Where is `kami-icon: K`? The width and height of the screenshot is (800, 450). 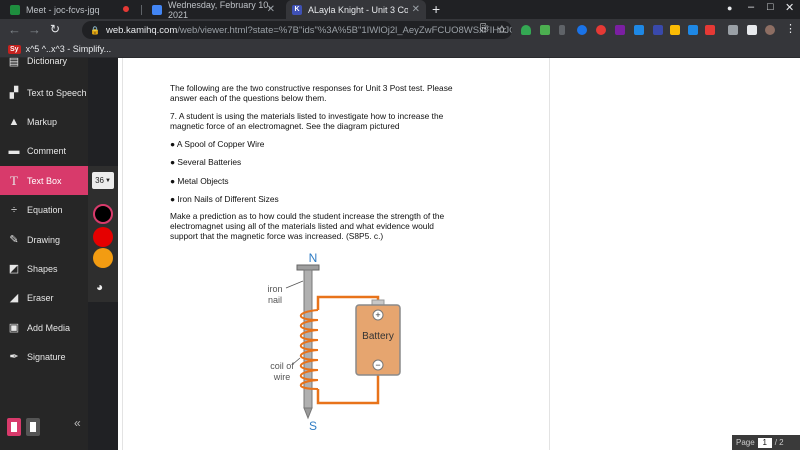 kami-icon: K is located at coordinates (297, 9).